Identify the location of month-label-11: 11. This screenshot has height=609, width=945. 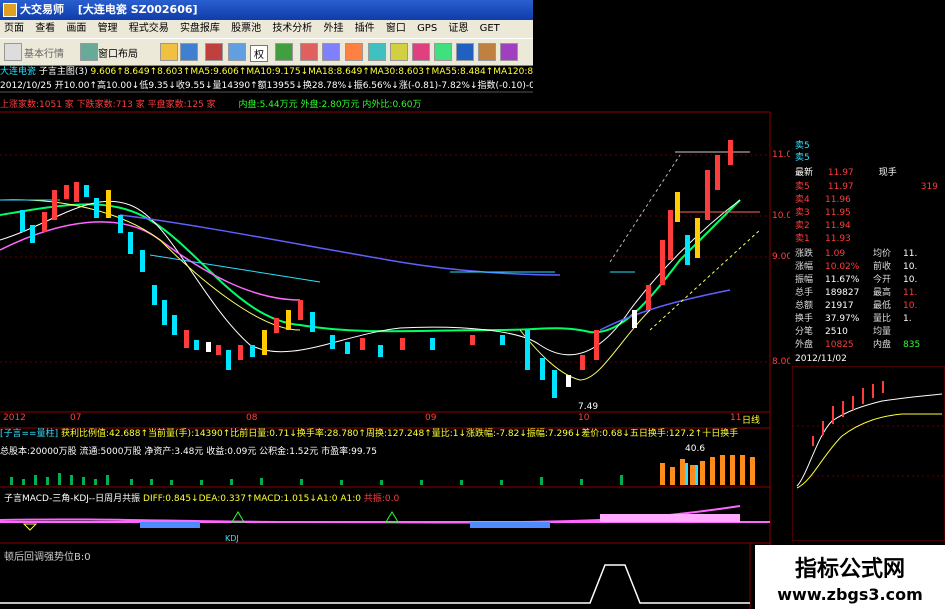
(736, 418).